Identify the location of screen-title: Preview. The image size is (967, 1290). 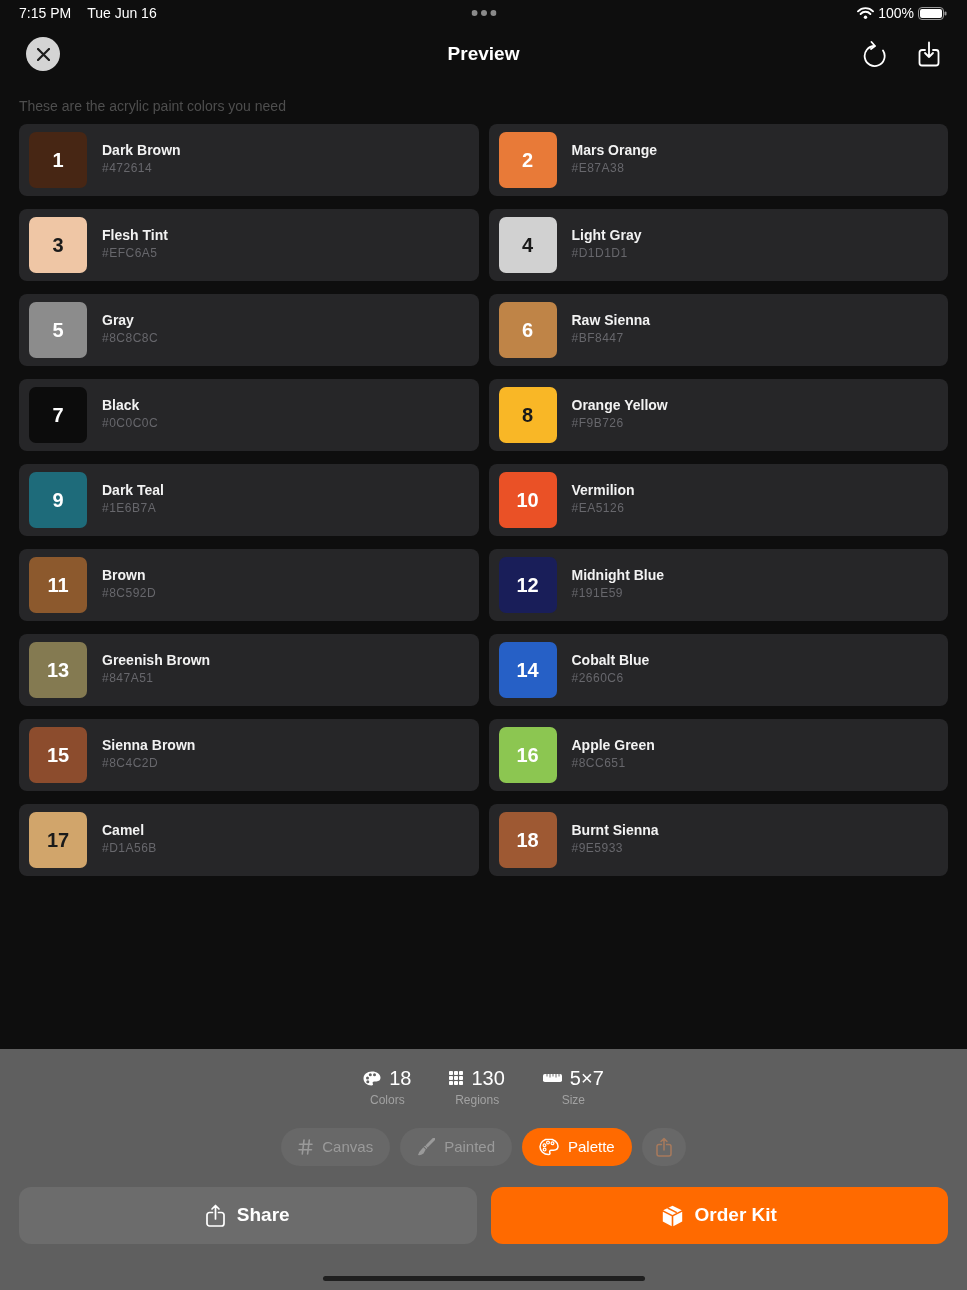
(483, 53).